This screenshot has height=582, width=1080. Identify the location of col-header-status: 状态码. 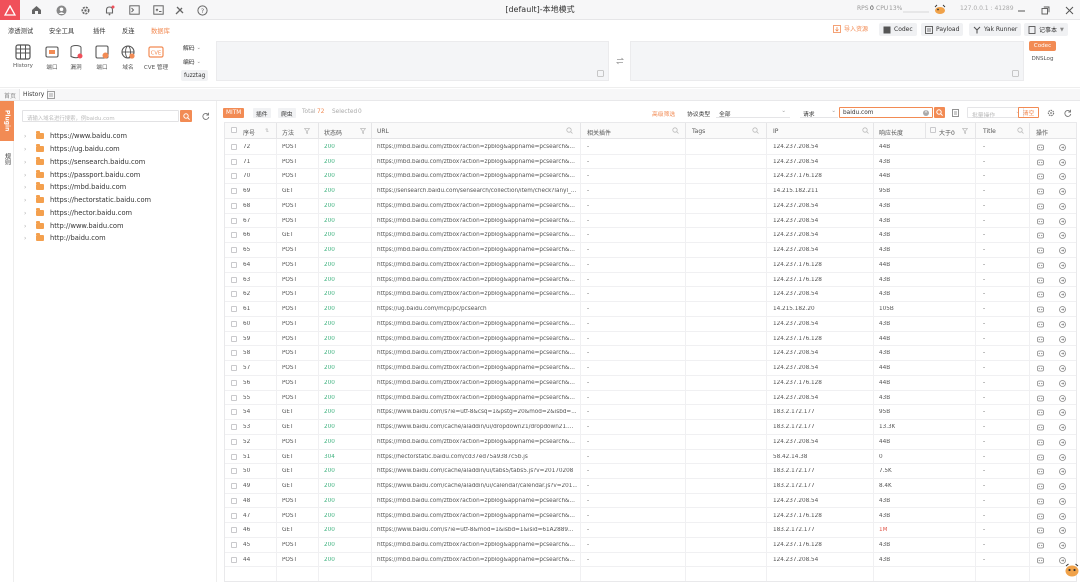
(333, 132).